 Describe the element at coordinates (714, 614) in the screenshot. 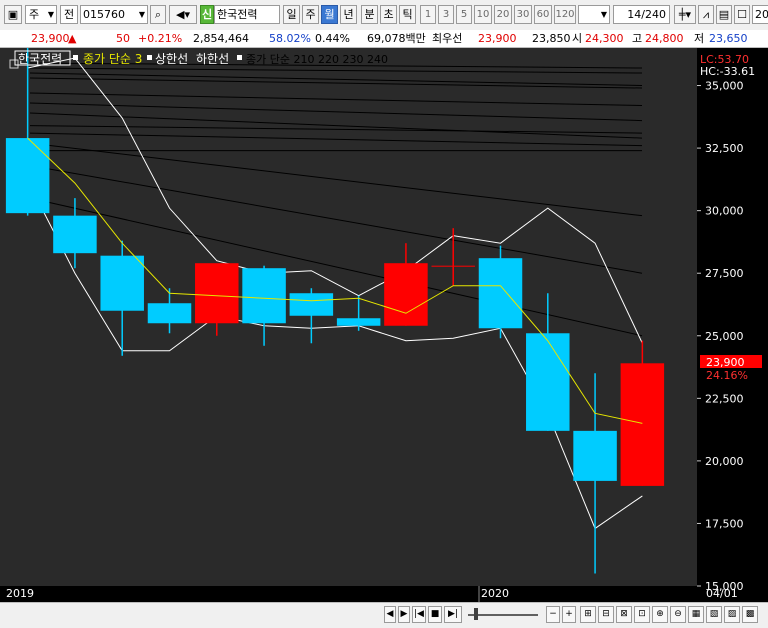

I see `chart-tool-icon-8: ▧` at that location.